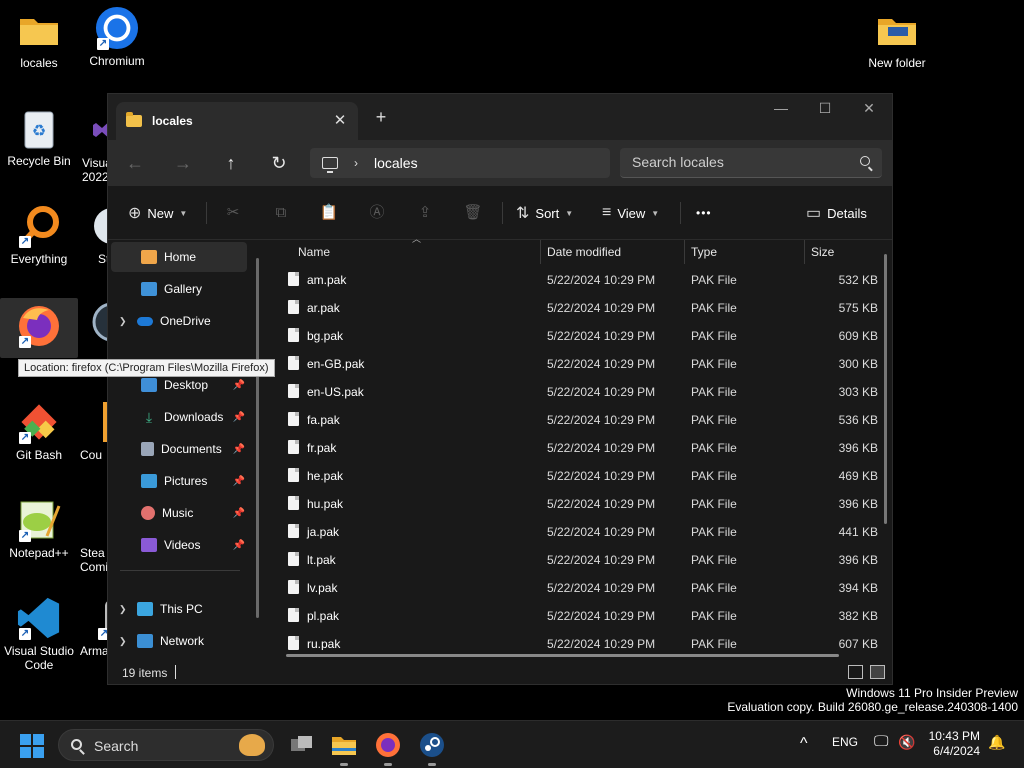  I want to click on sidebar-item-network: ❯ Network, so click(179, 641).